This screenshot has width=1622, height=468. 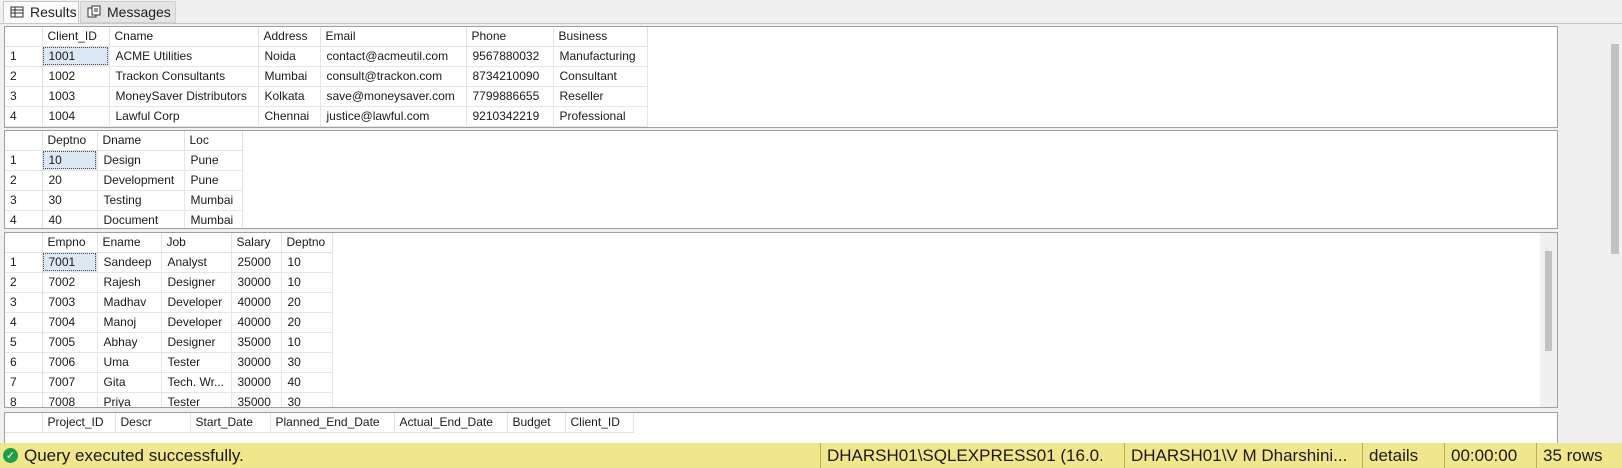 What do you see at coordinates (24, 399) in the screenshot?
I see `row-number: 8` at bounding box center [24, 399].